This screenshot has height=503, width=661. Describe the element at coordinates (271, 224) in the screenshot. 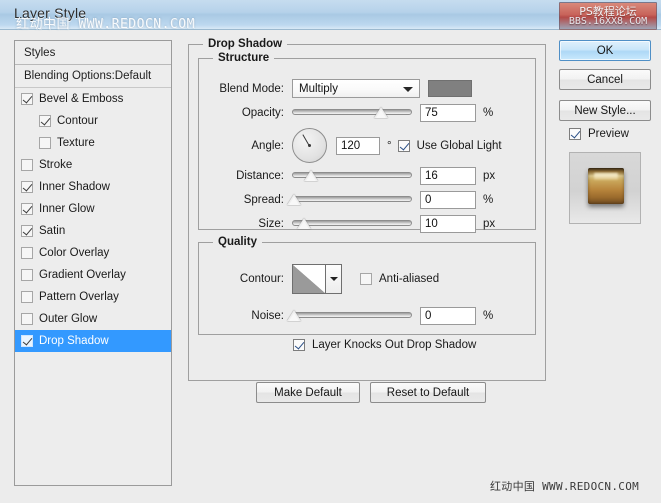

I see `size-label: Size:` at that location.